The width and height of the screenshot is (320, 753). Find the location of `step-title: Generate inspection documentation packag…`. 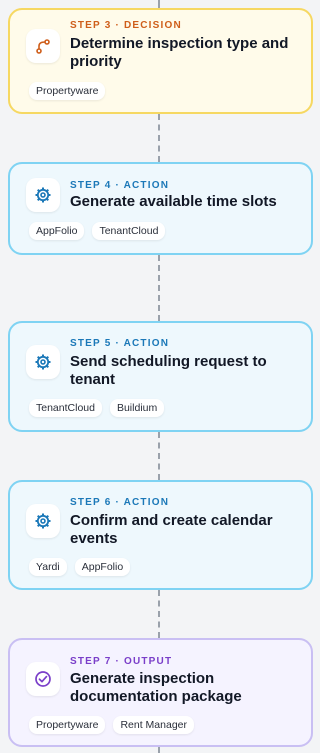

step-title: Generate inspection documentation packag… is located at coordinates (156, 687).